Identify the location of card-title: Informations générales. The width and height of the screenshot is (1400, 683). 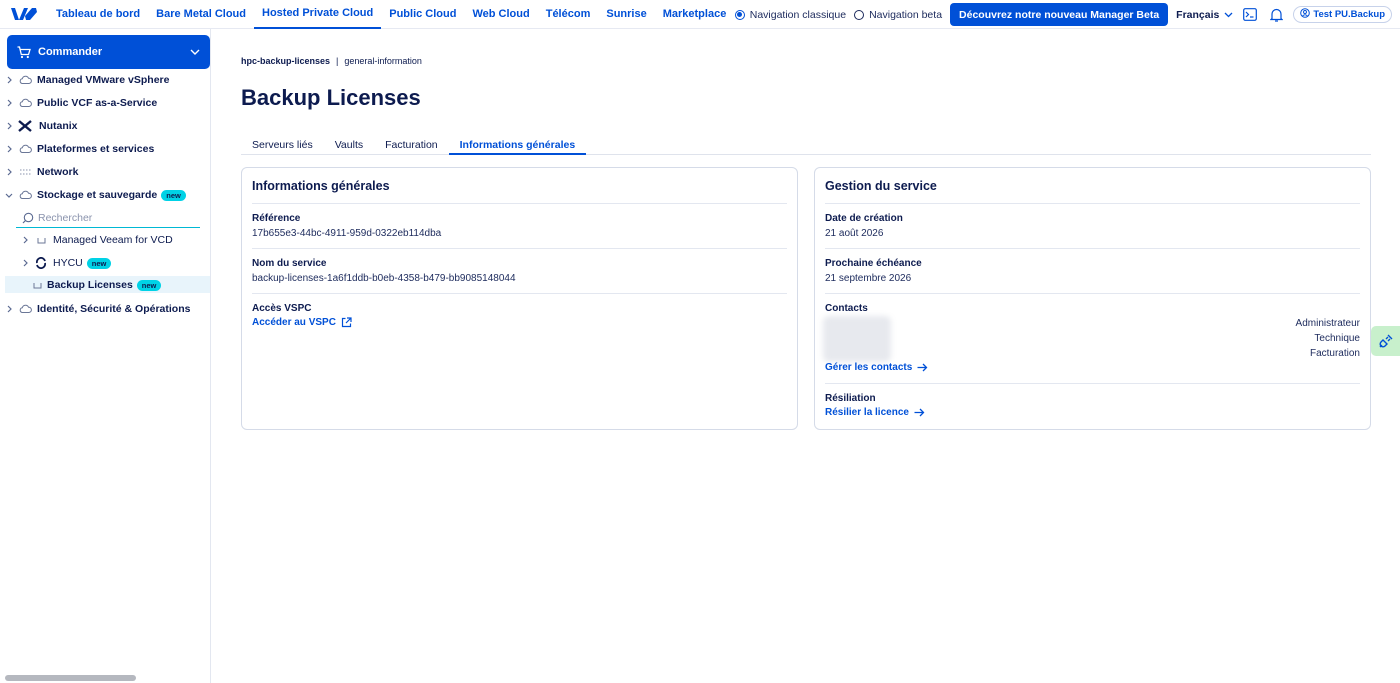
(321, 186).